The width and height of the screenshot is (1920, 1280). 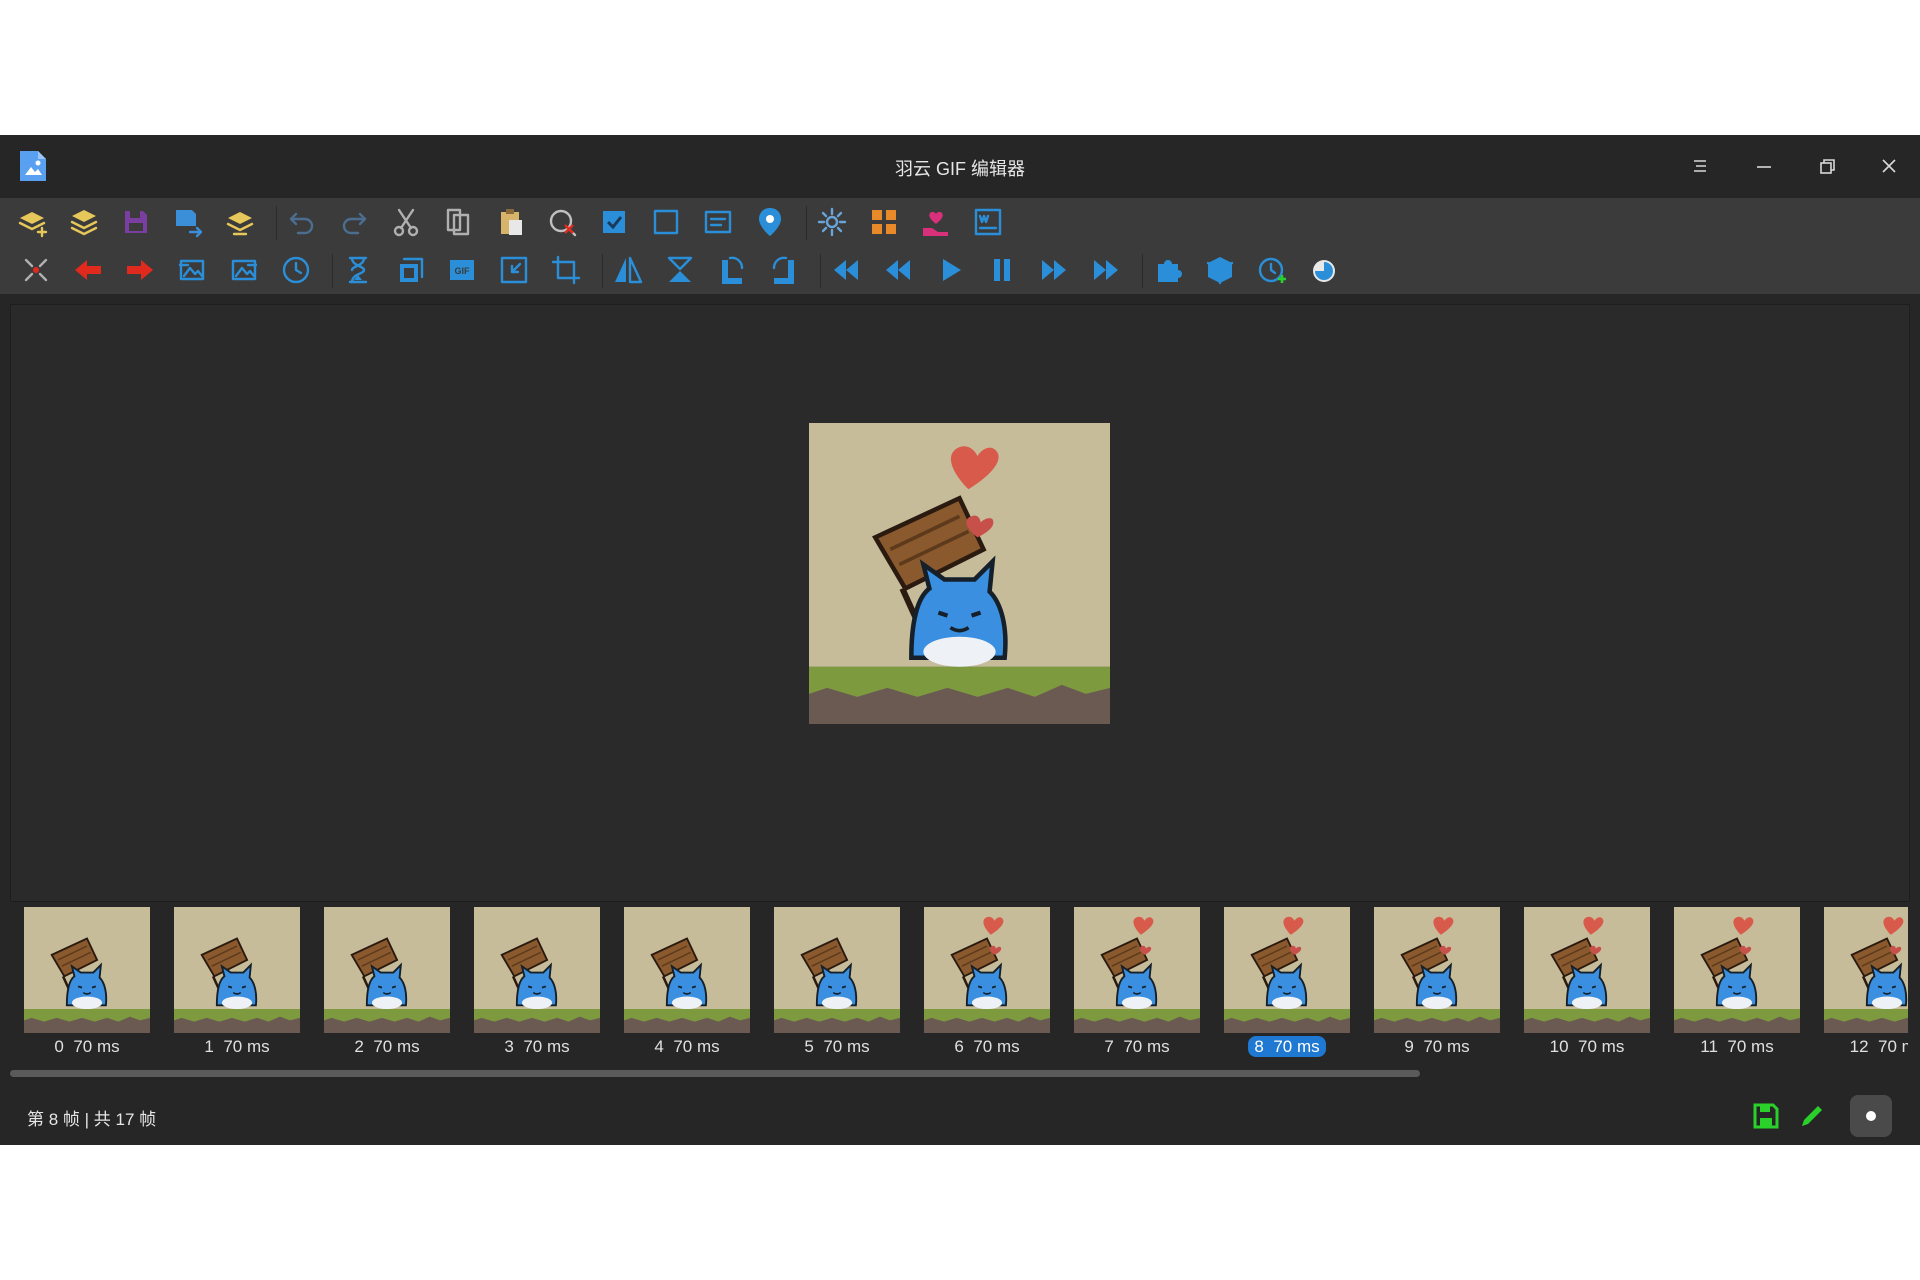 I want to click on widgets-icon, so click(x=884, y=222).